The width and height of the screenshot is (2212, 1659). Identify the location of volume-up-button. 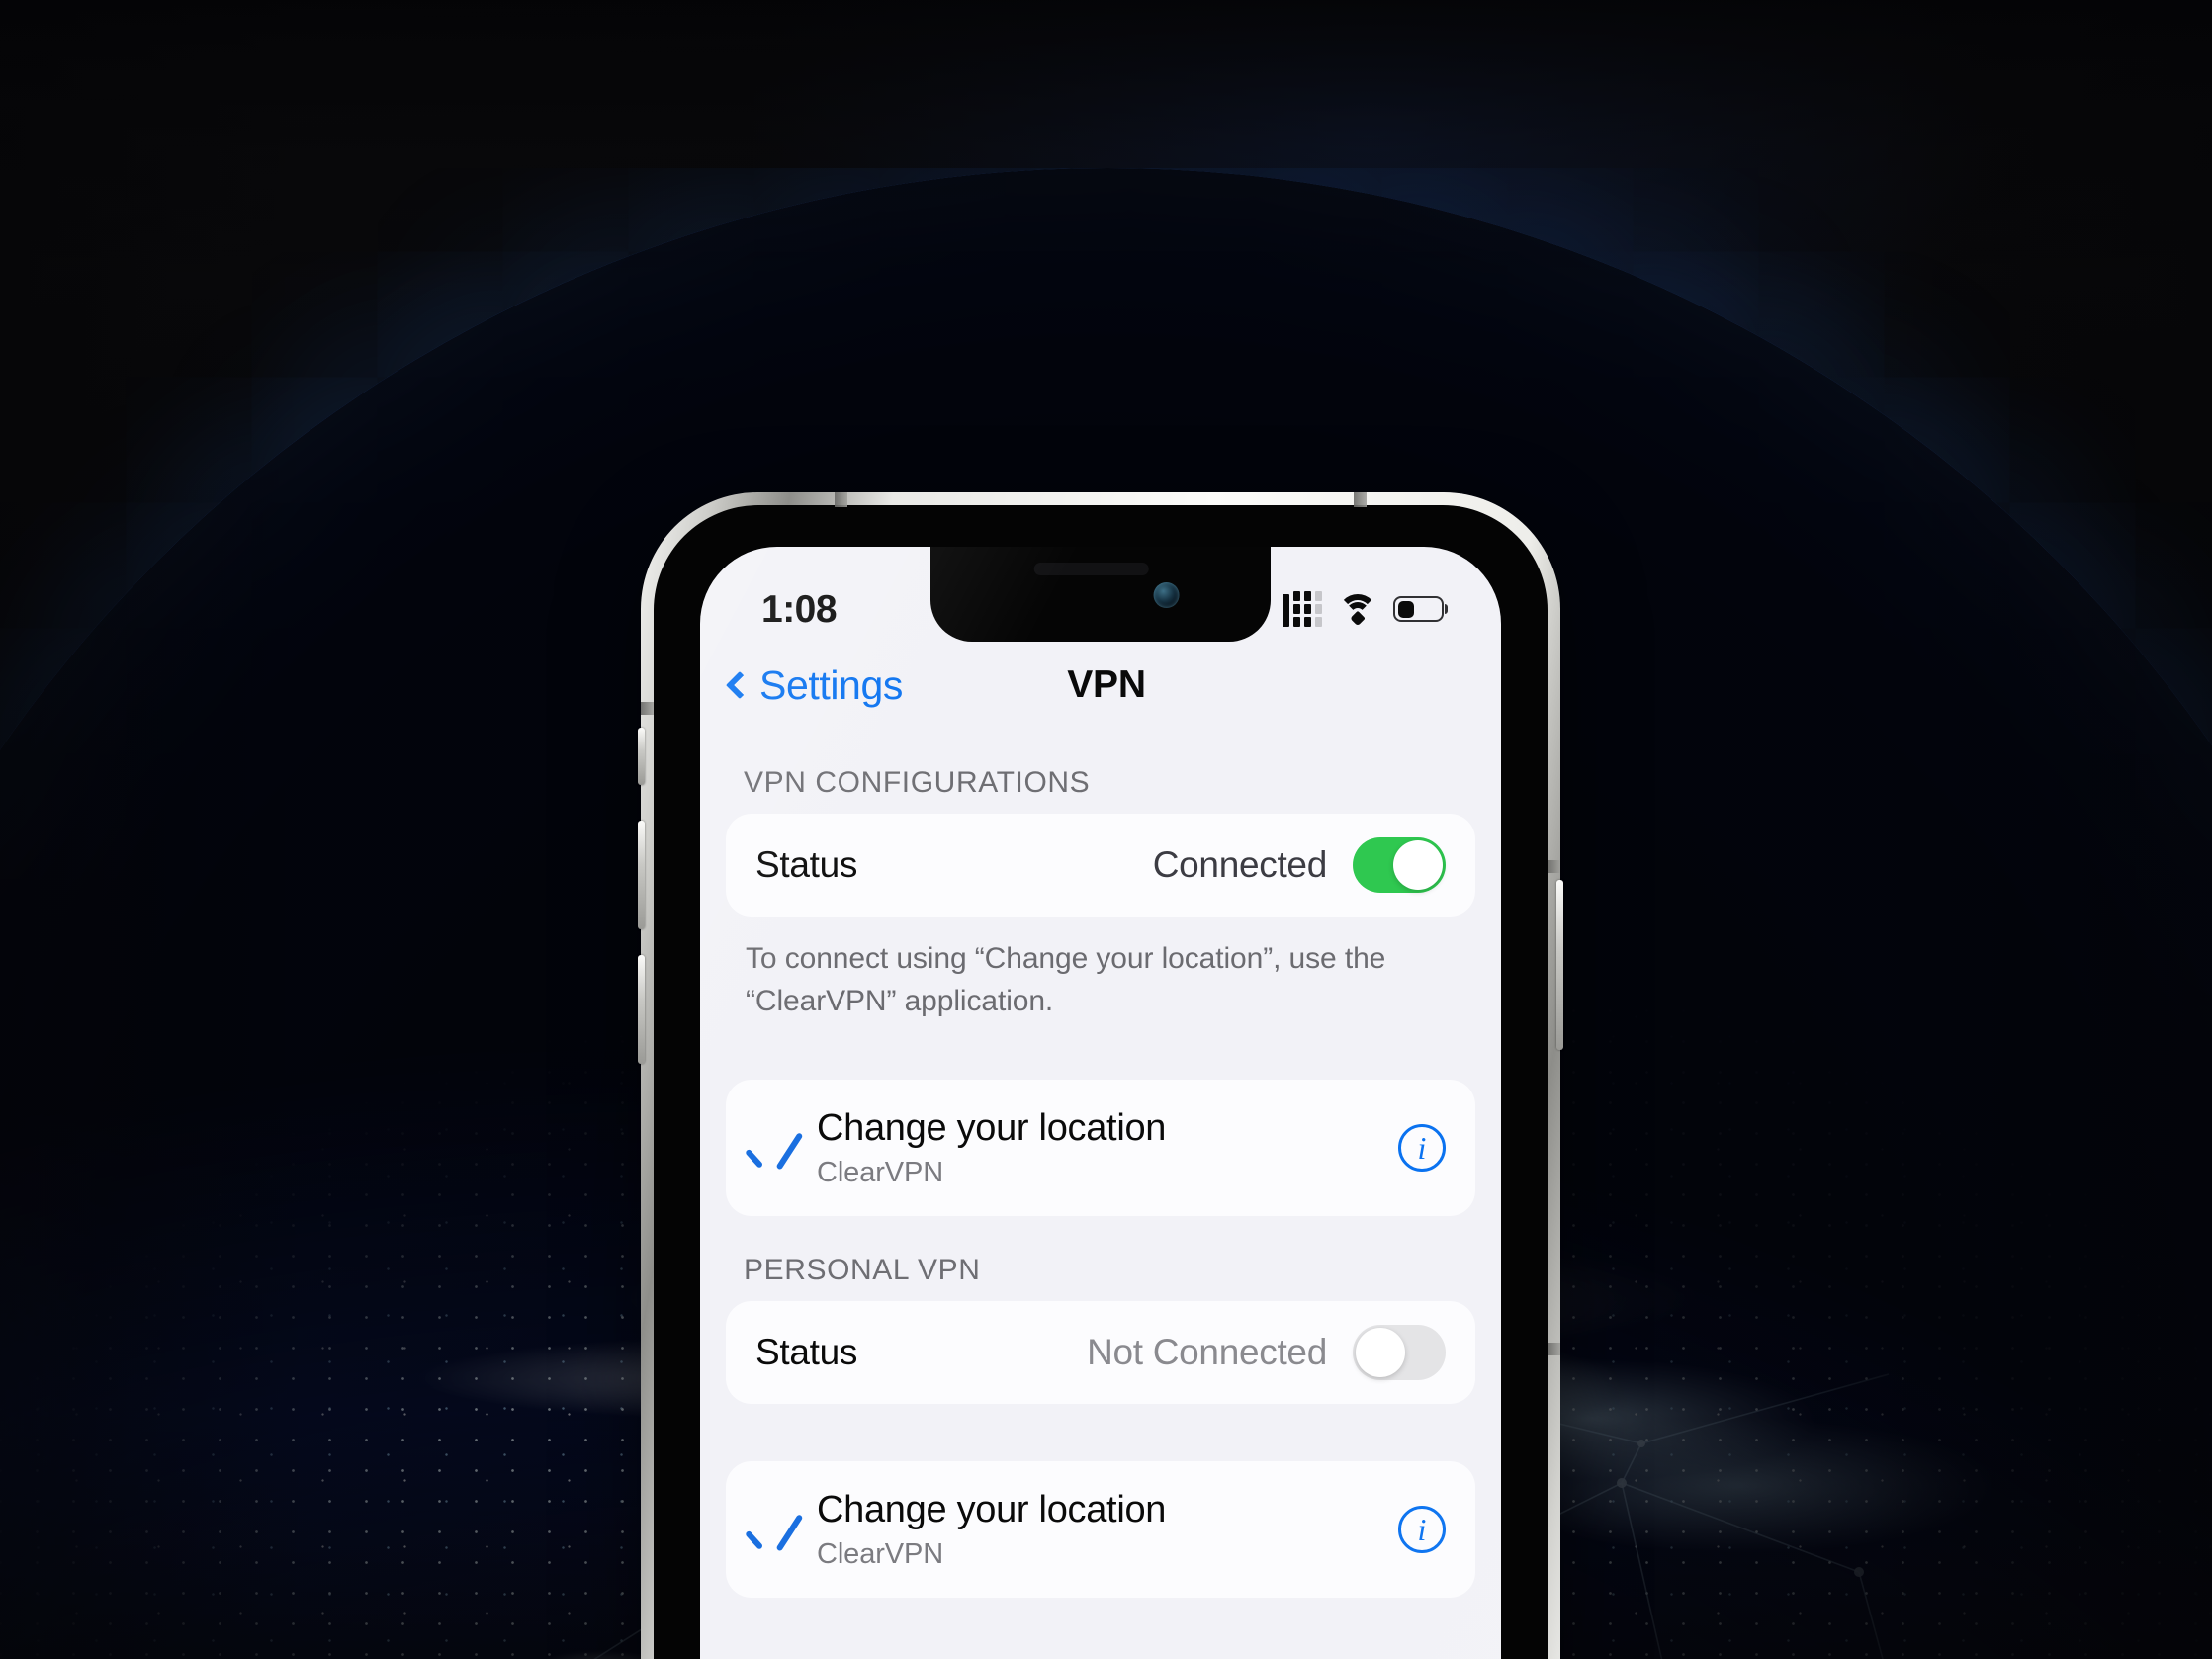
(642, 875).